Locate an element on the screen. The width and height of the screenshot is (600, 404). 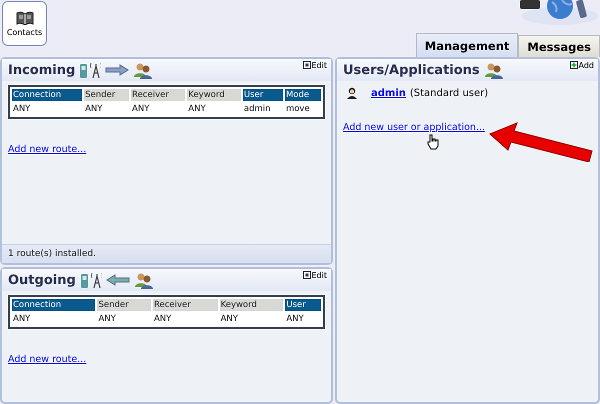
user-role: (Standard user) is located at coordinates (449, 93).